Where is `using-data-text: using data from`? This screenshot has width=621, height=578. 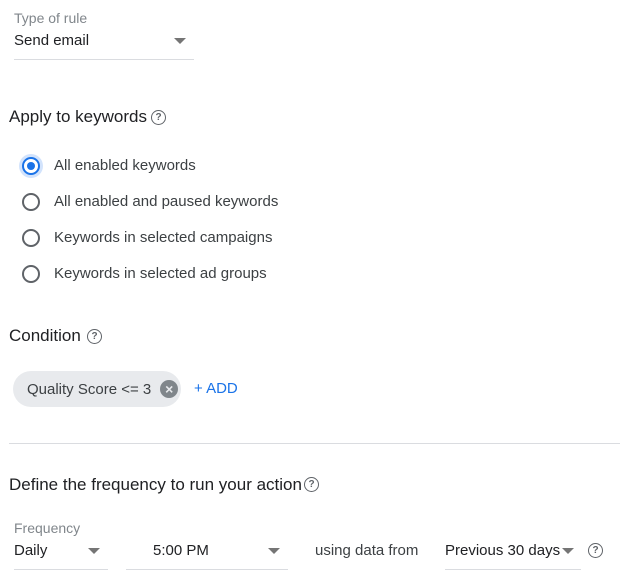 using-data-text: using data from is located at coordinates (367, 550).